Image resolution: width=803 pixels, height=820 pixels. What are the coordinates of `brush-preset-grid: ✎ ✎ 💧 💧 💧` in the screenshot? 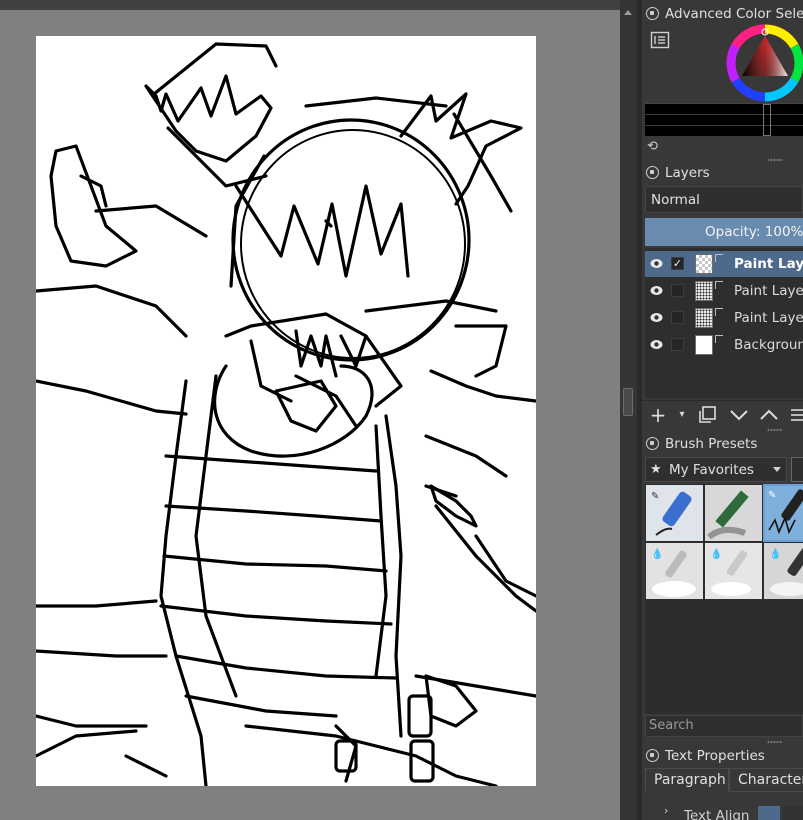 It's located at (724, 599).